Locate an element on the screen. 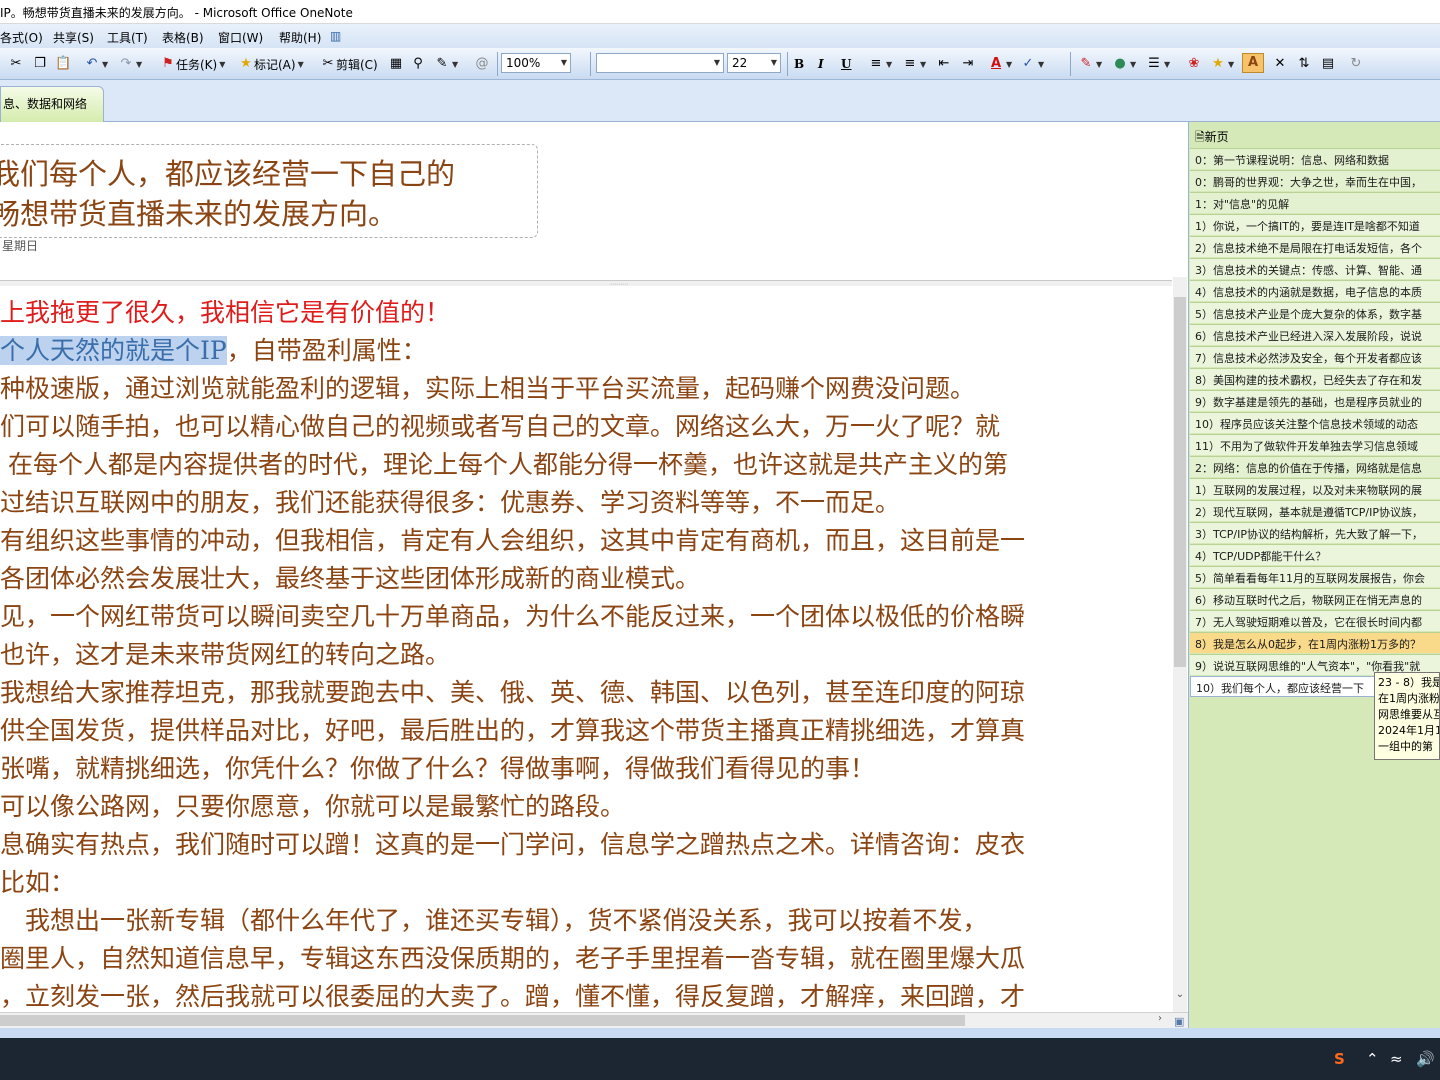 The height and width of the screenshot is (1080, 1440). increase-indent-button: ⇥ is located at coordinates (968, 64).